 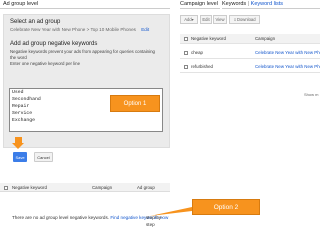 What do you see at coordinates (18, 92) in the screenshot?
I see `keyword-line: Used` at bounding box center [18, 92].